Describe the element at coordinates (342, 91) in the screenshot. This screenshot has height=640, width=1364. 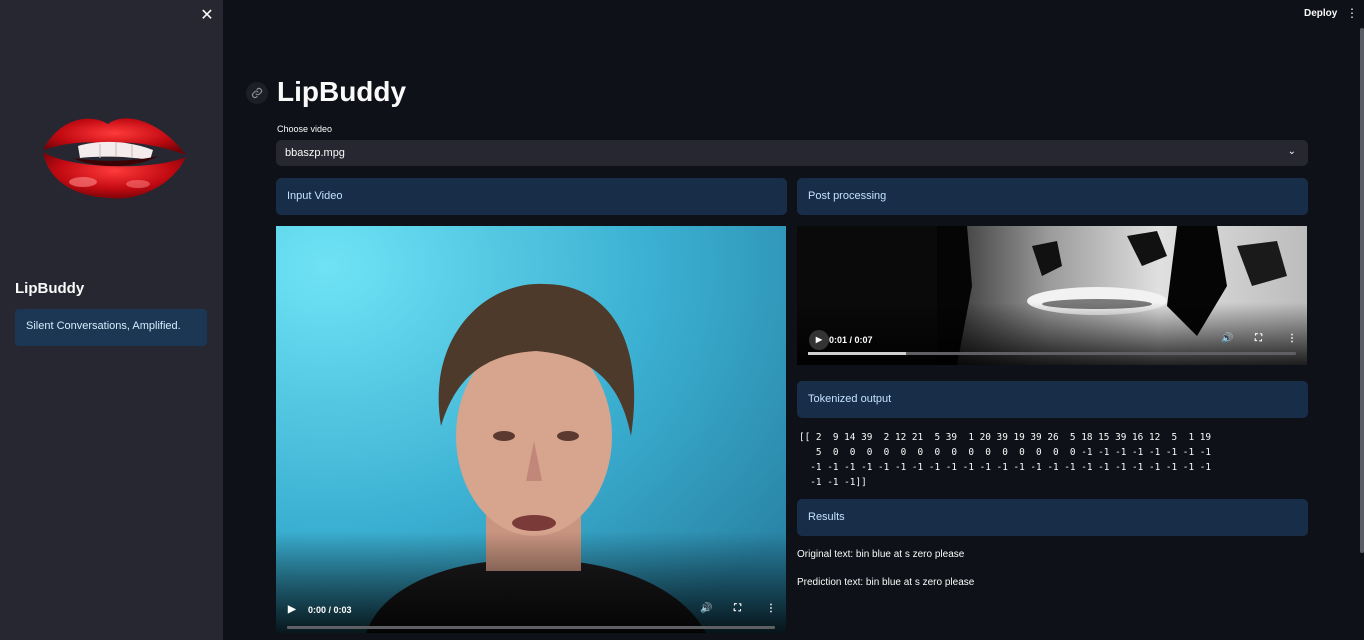
I see `page-title: LipBuddy` at that location.